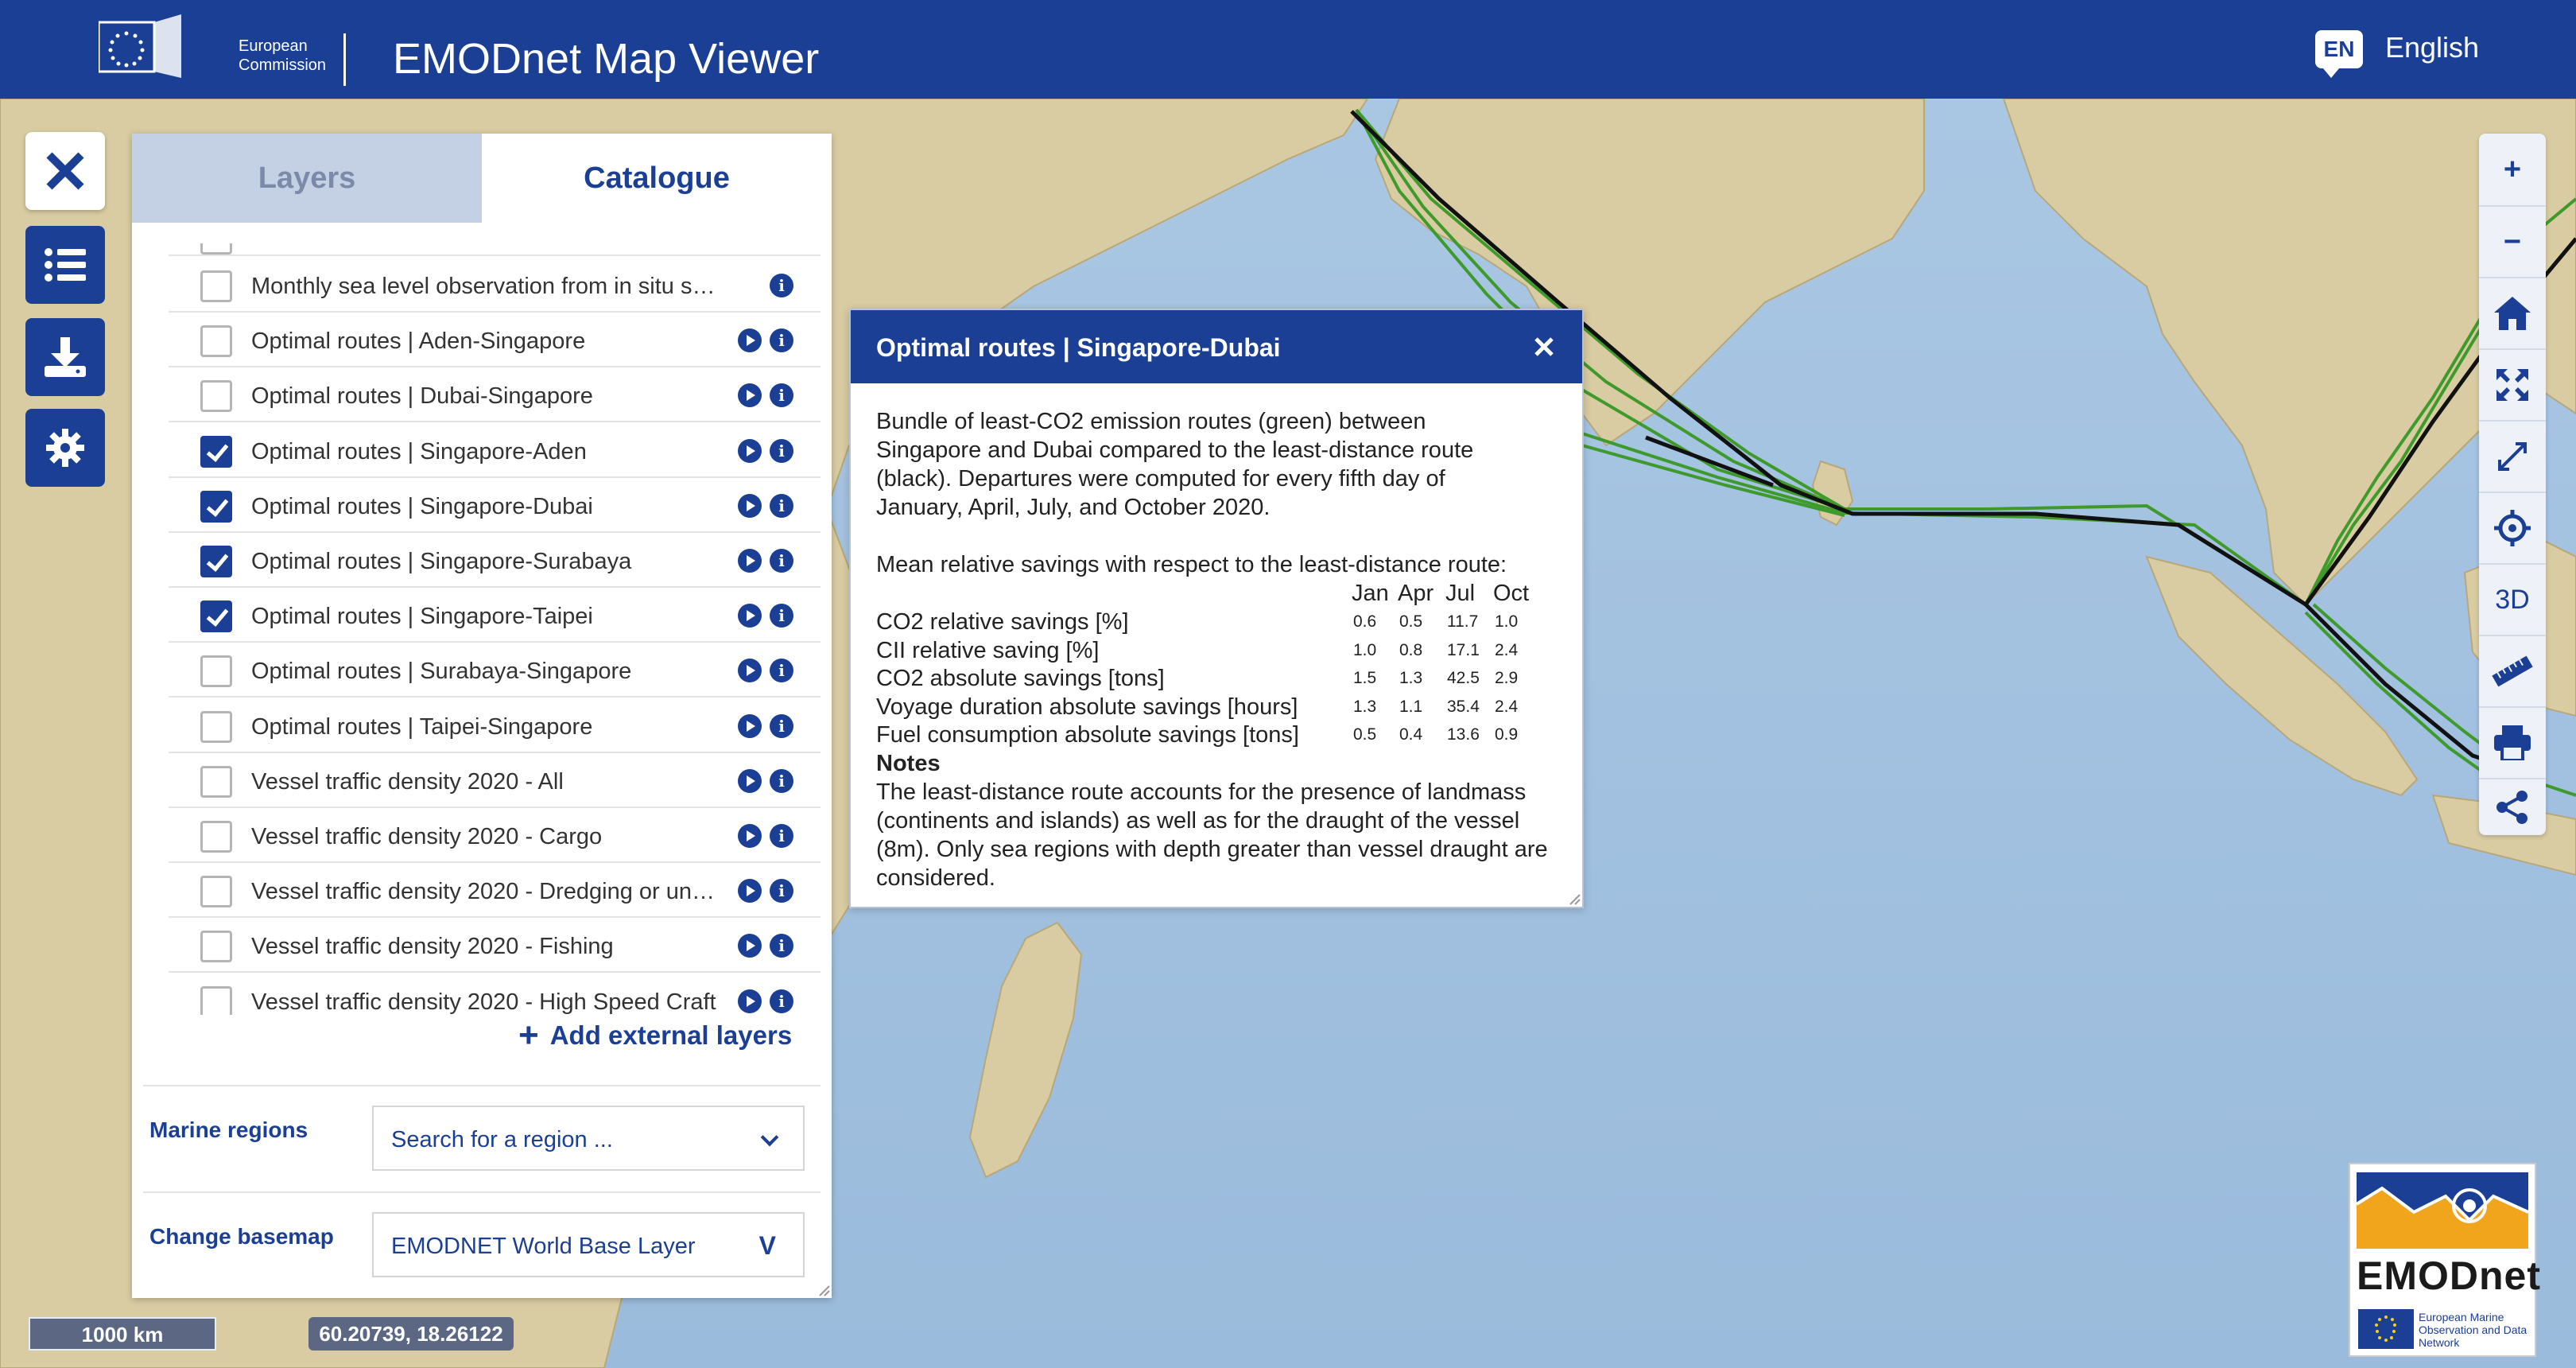 The height and width of the screenshot is (1368, 2576). Describe the element at coordinates (2512, 456) in the screenshot. I see `measure-distance-button` at that location.